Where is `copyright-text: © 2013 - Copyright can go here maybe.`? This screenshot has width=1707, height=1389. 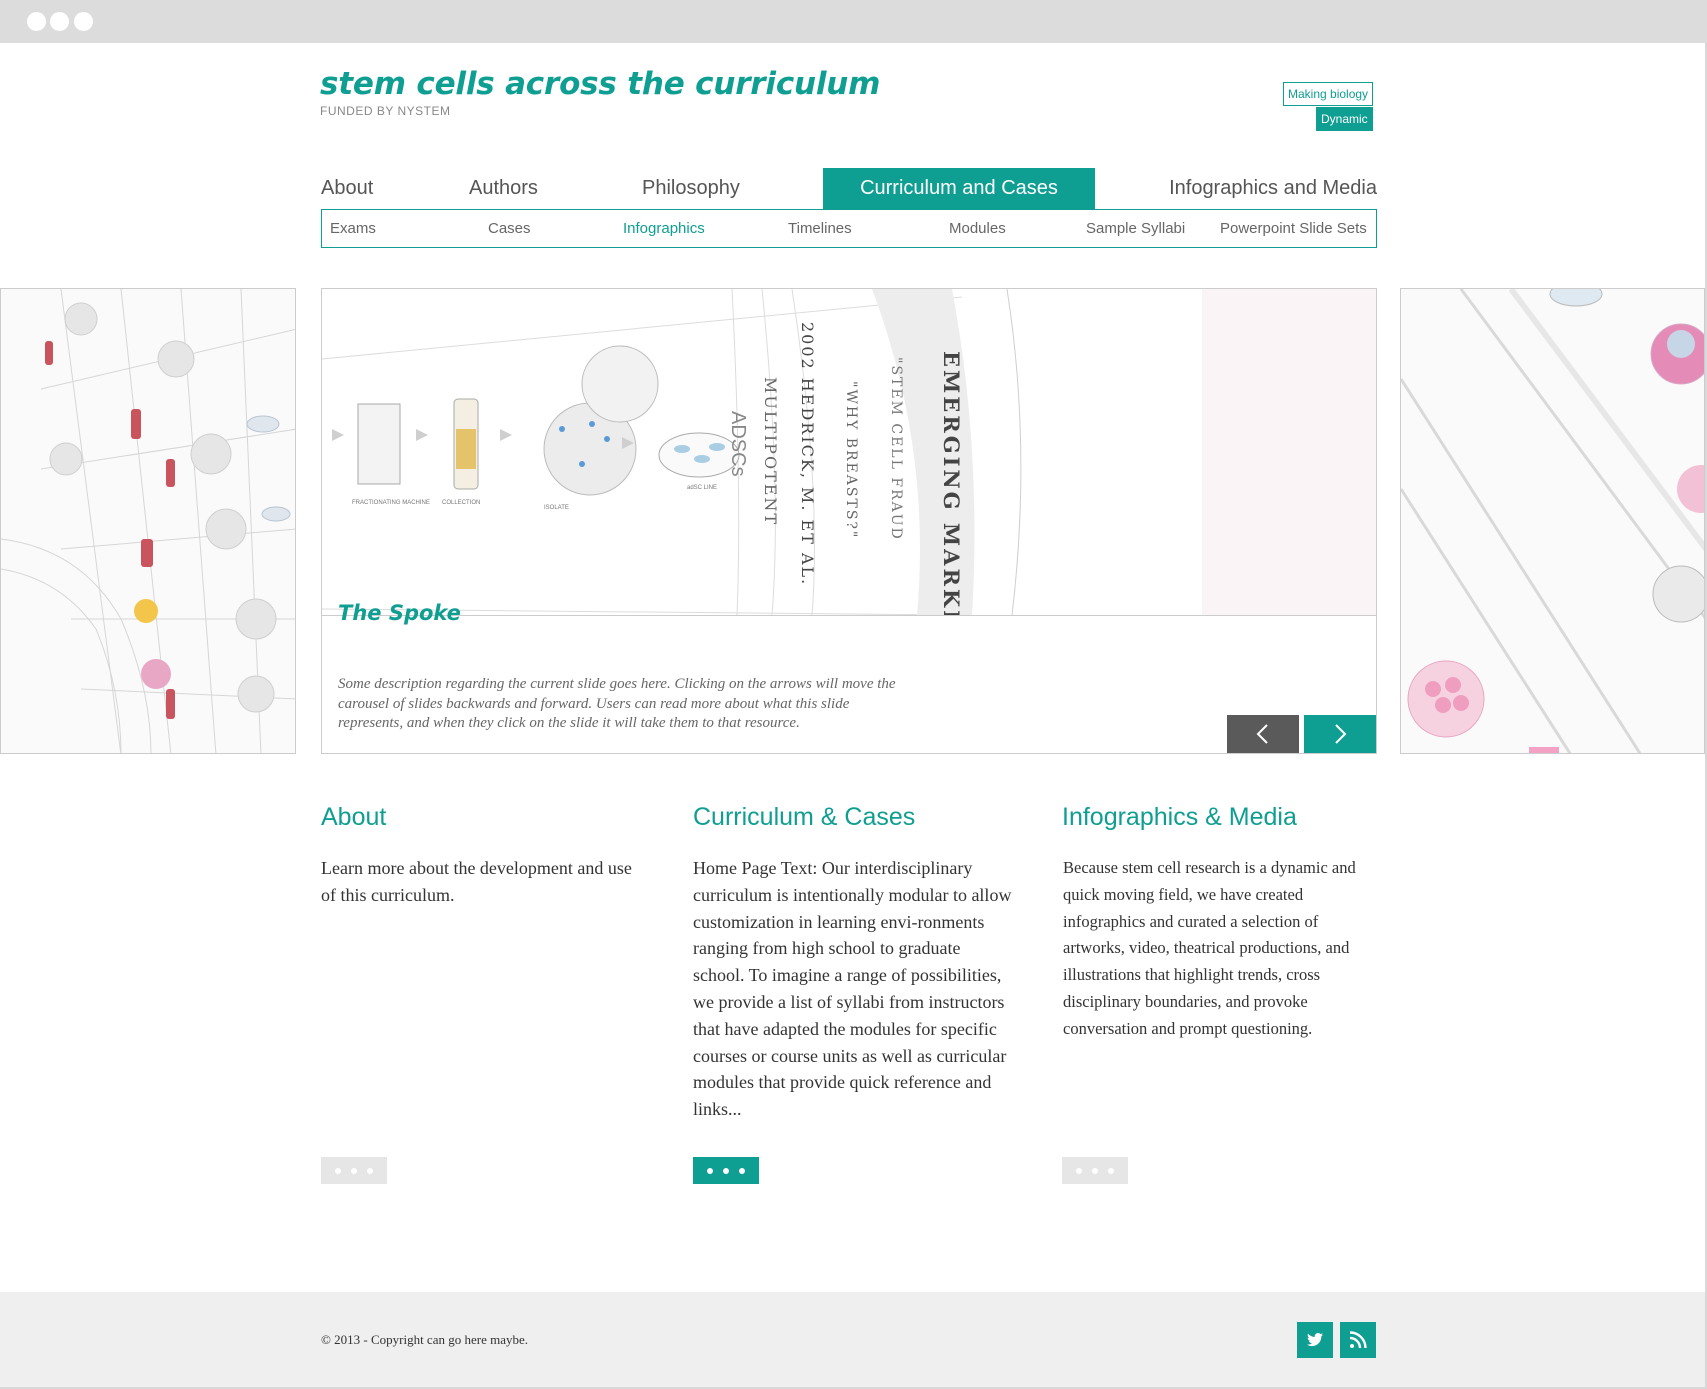
copyright-text: © 2013 - Copyright can go here maybe. is located at coordinates (424, 1339).